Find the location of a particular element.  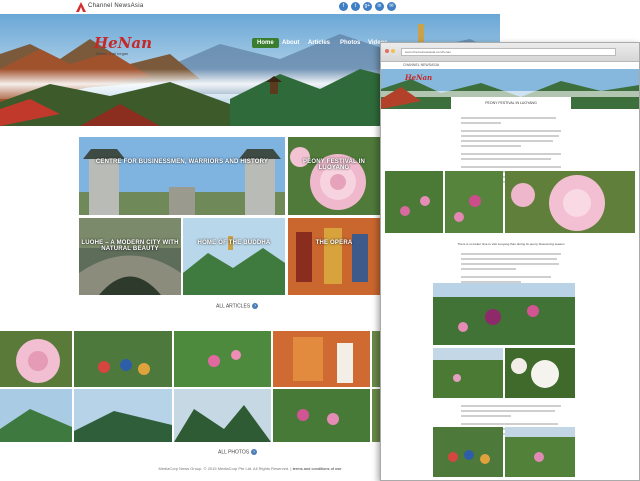

flower-field-photo is located at coordinates (321, 415).